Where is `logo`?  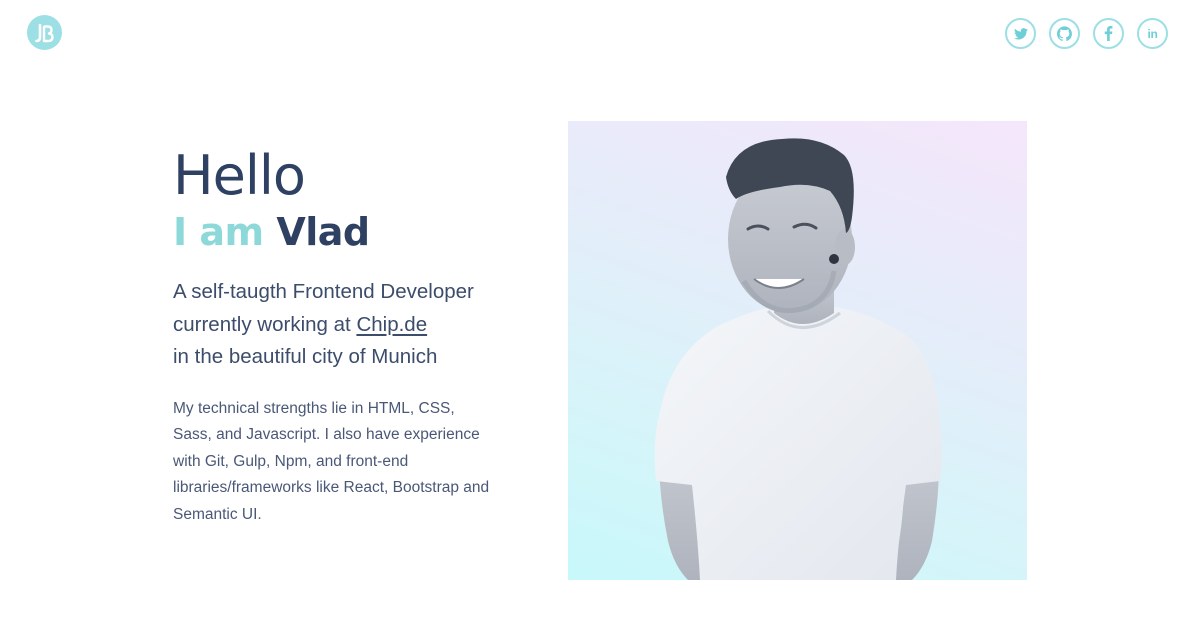
logo is located at coordinates (44, 32).